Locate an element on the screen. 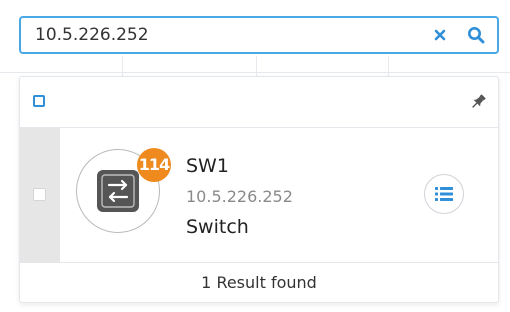 Image resolution: width=510 pixels, height=312 pixels. background-grid-line is located at coordinates (255, 72).